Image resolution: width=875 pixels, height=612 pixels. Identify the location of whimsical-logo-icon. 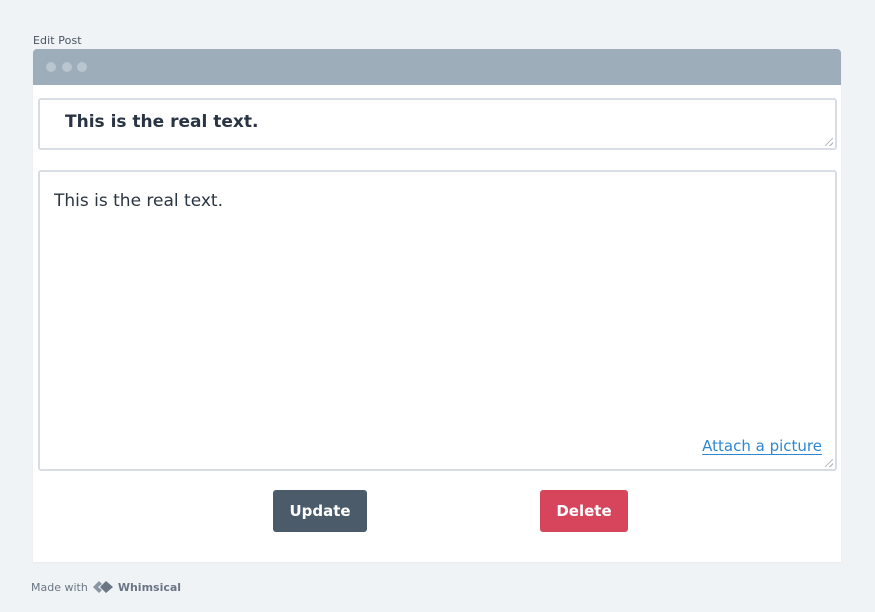
(103, 587).